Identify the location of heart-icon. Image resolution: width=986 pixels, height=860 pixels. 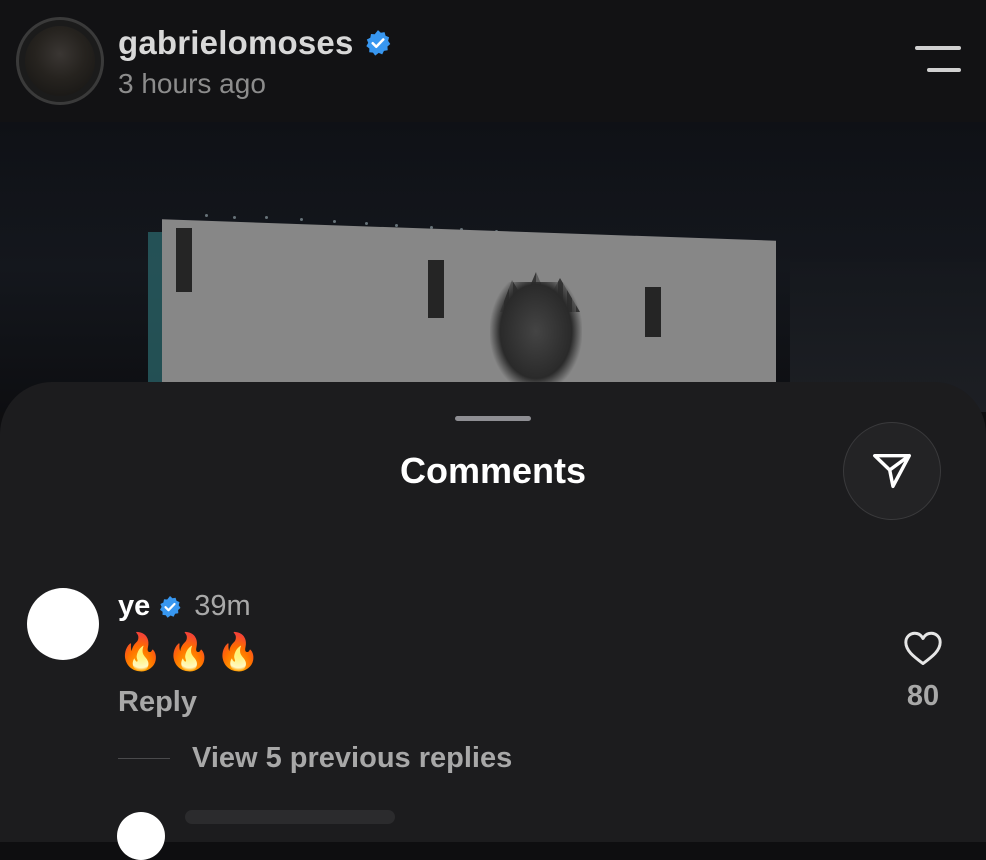
(923, 648).